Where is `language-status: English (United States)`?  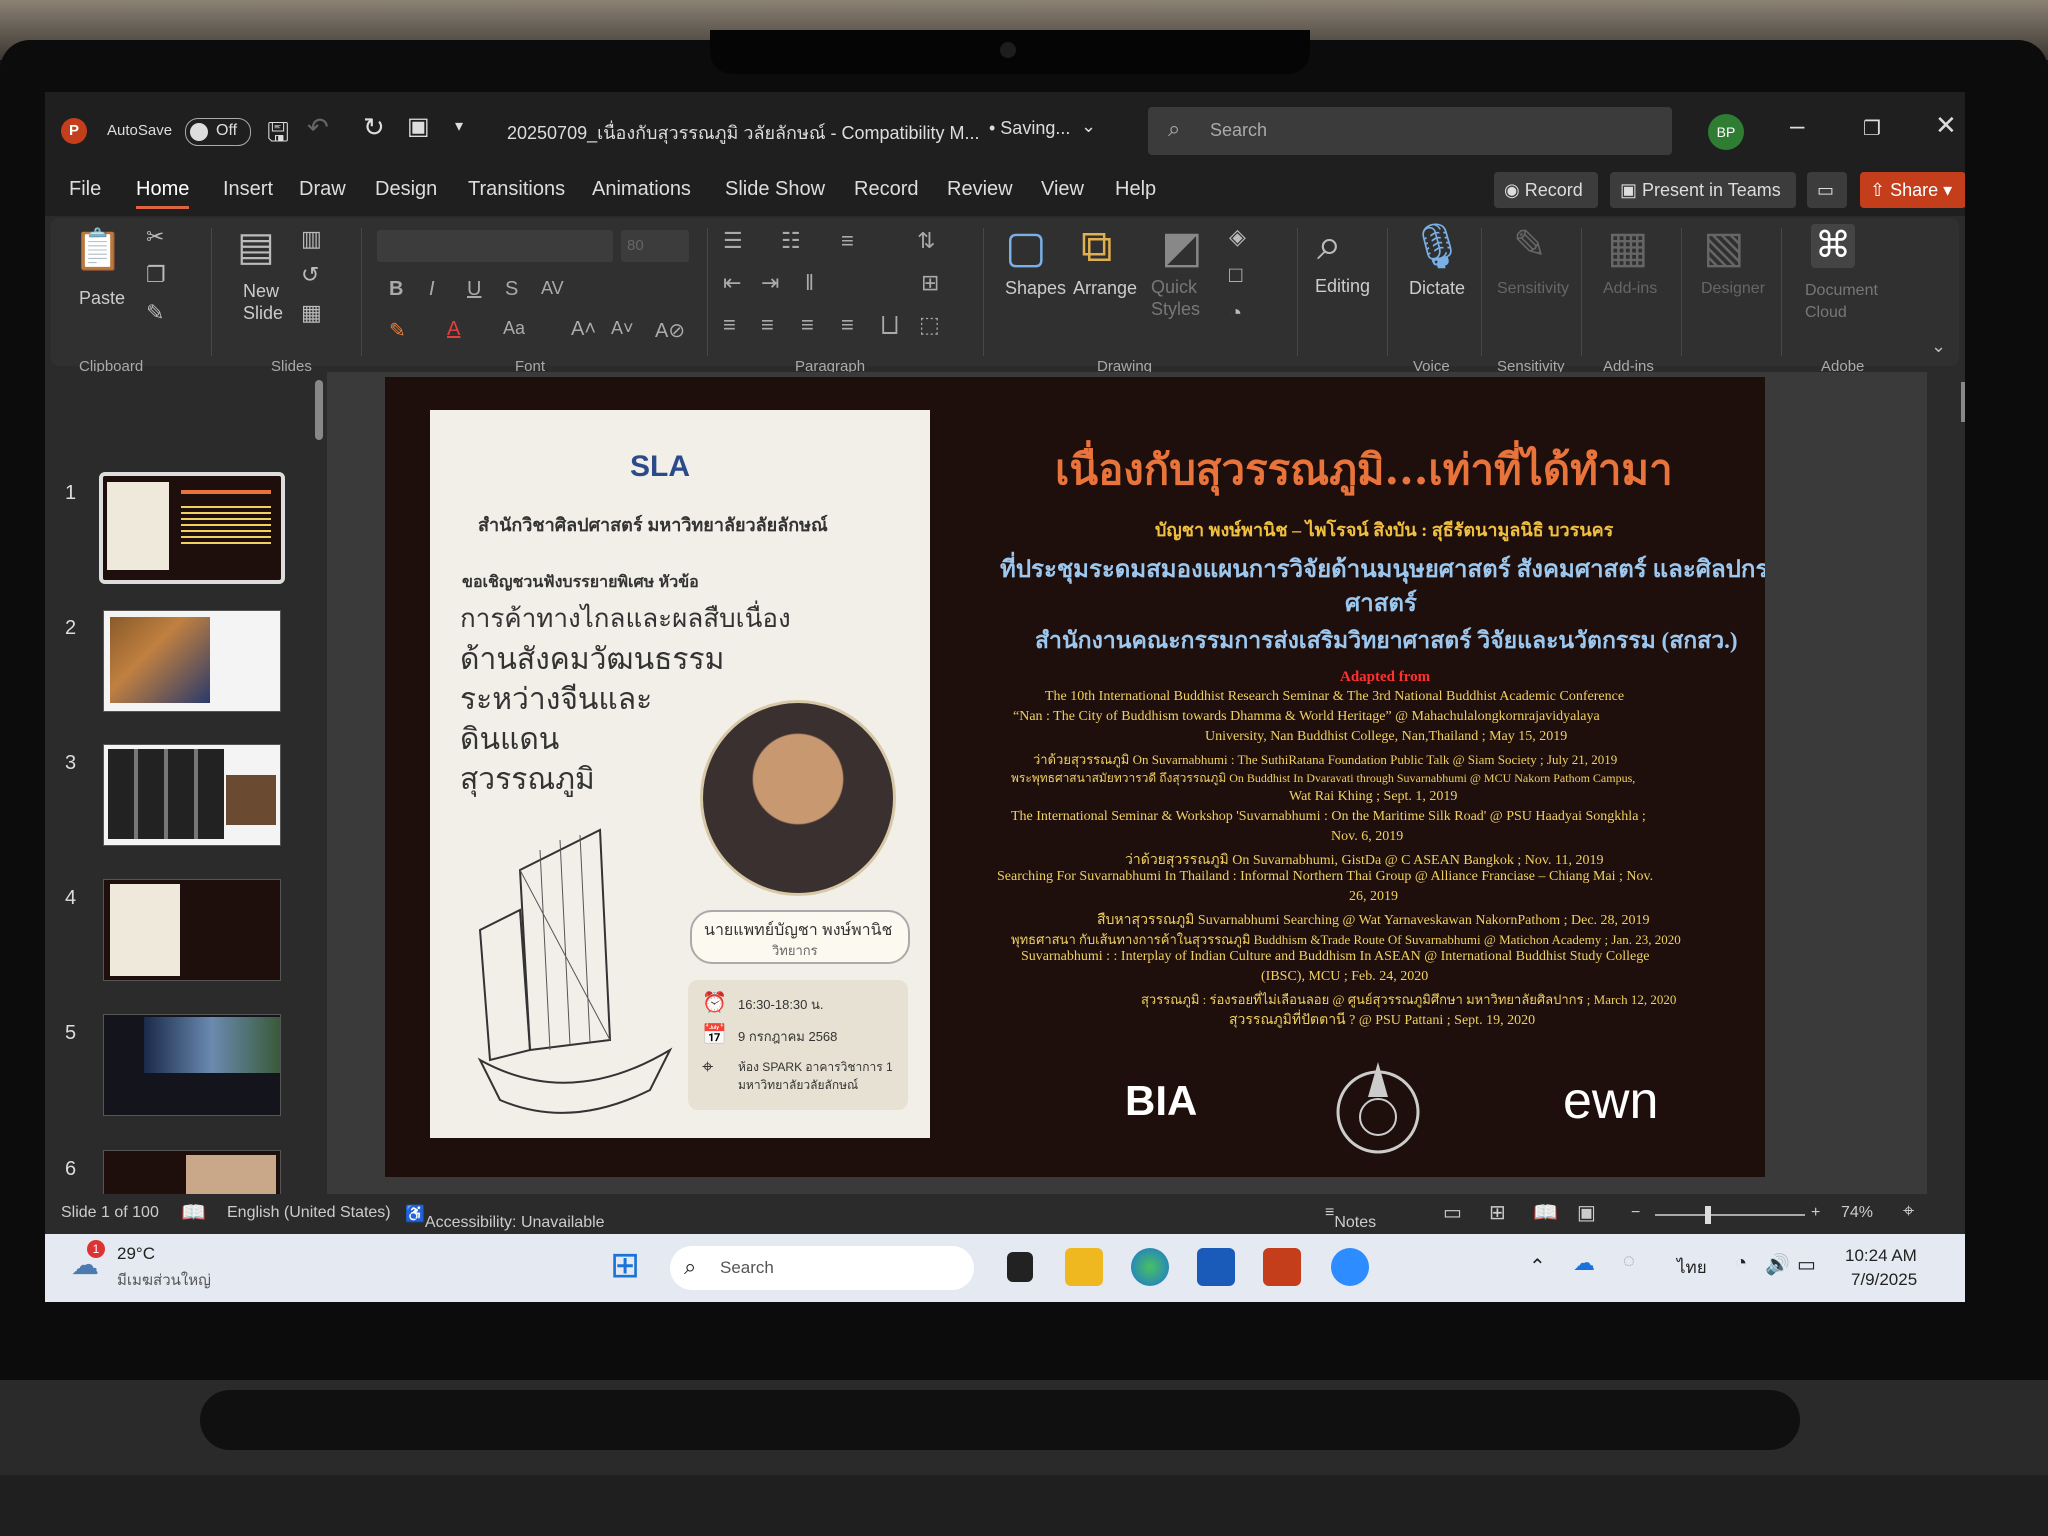
language-status: English (United States) is located at coordinates (309, 1213).